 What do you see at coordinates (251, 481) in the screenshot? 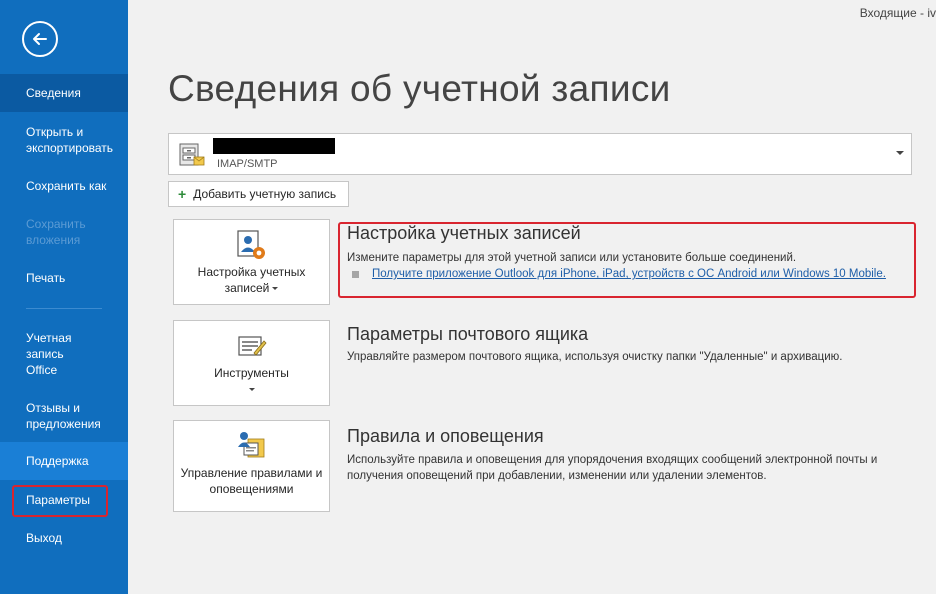
I see `manage-rules-label: Управление правилами и оповещениями` at bounding box center [251, 481].